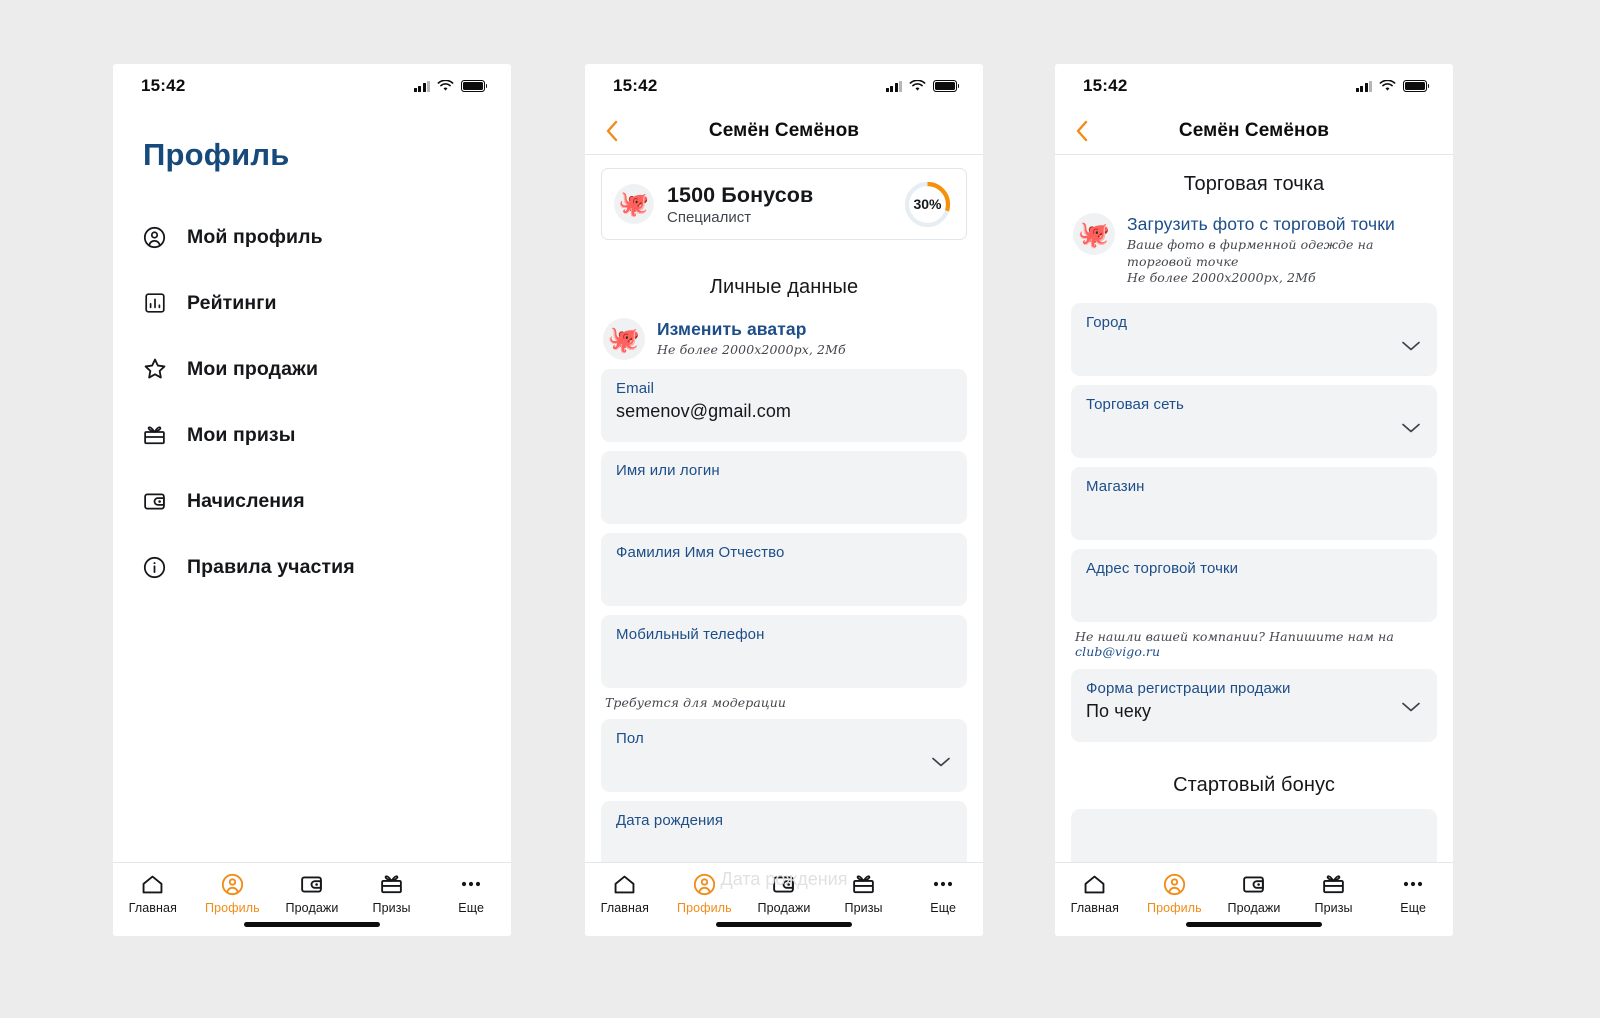 The image size is (1600, 1018). Describe the element at coordinates (1254, 705) in the screenshot. I see `field-sale-registration-form: Форма регистрации продажи По чеку` at that location.